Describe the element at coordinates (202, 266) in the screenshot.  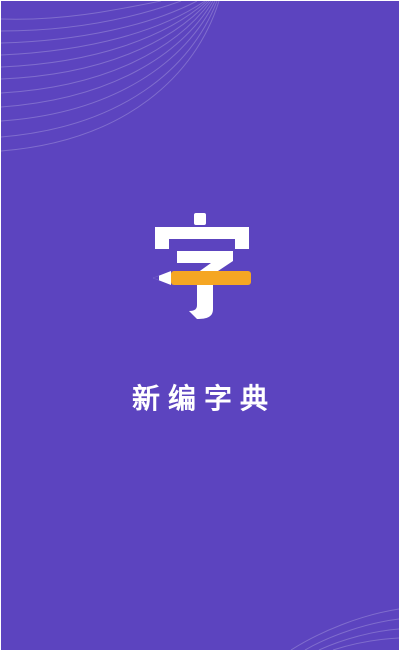
I see `character-with-pencil-icon` at that location.